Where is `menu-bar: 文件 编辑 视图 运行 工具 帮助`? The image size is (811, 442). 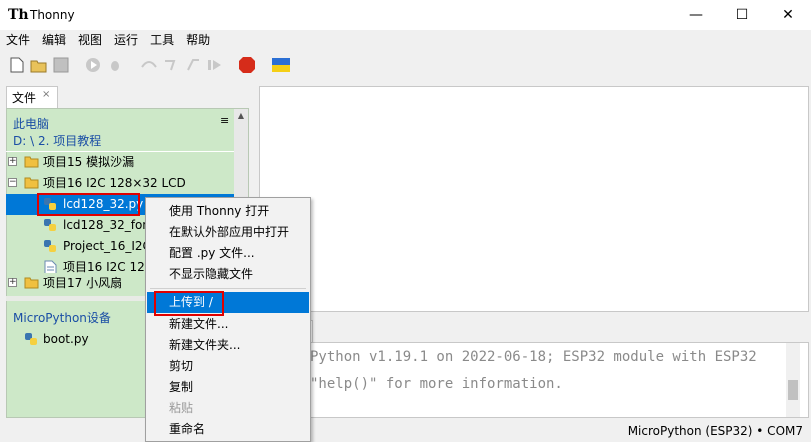
menu-bar: 文件 编辑 视图 运行 工具 帮助 is located at coordinates (405, 40).